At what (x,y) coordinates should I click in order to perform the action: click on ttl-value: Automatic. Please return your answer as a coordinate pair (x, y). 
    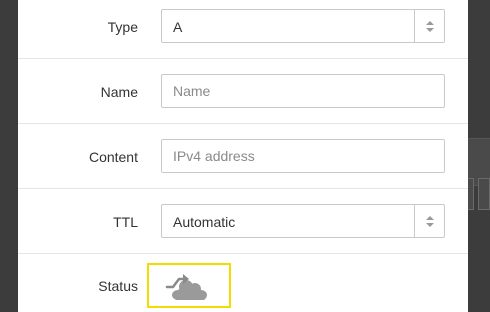
    Looking at the image, I should click on (204, 222).